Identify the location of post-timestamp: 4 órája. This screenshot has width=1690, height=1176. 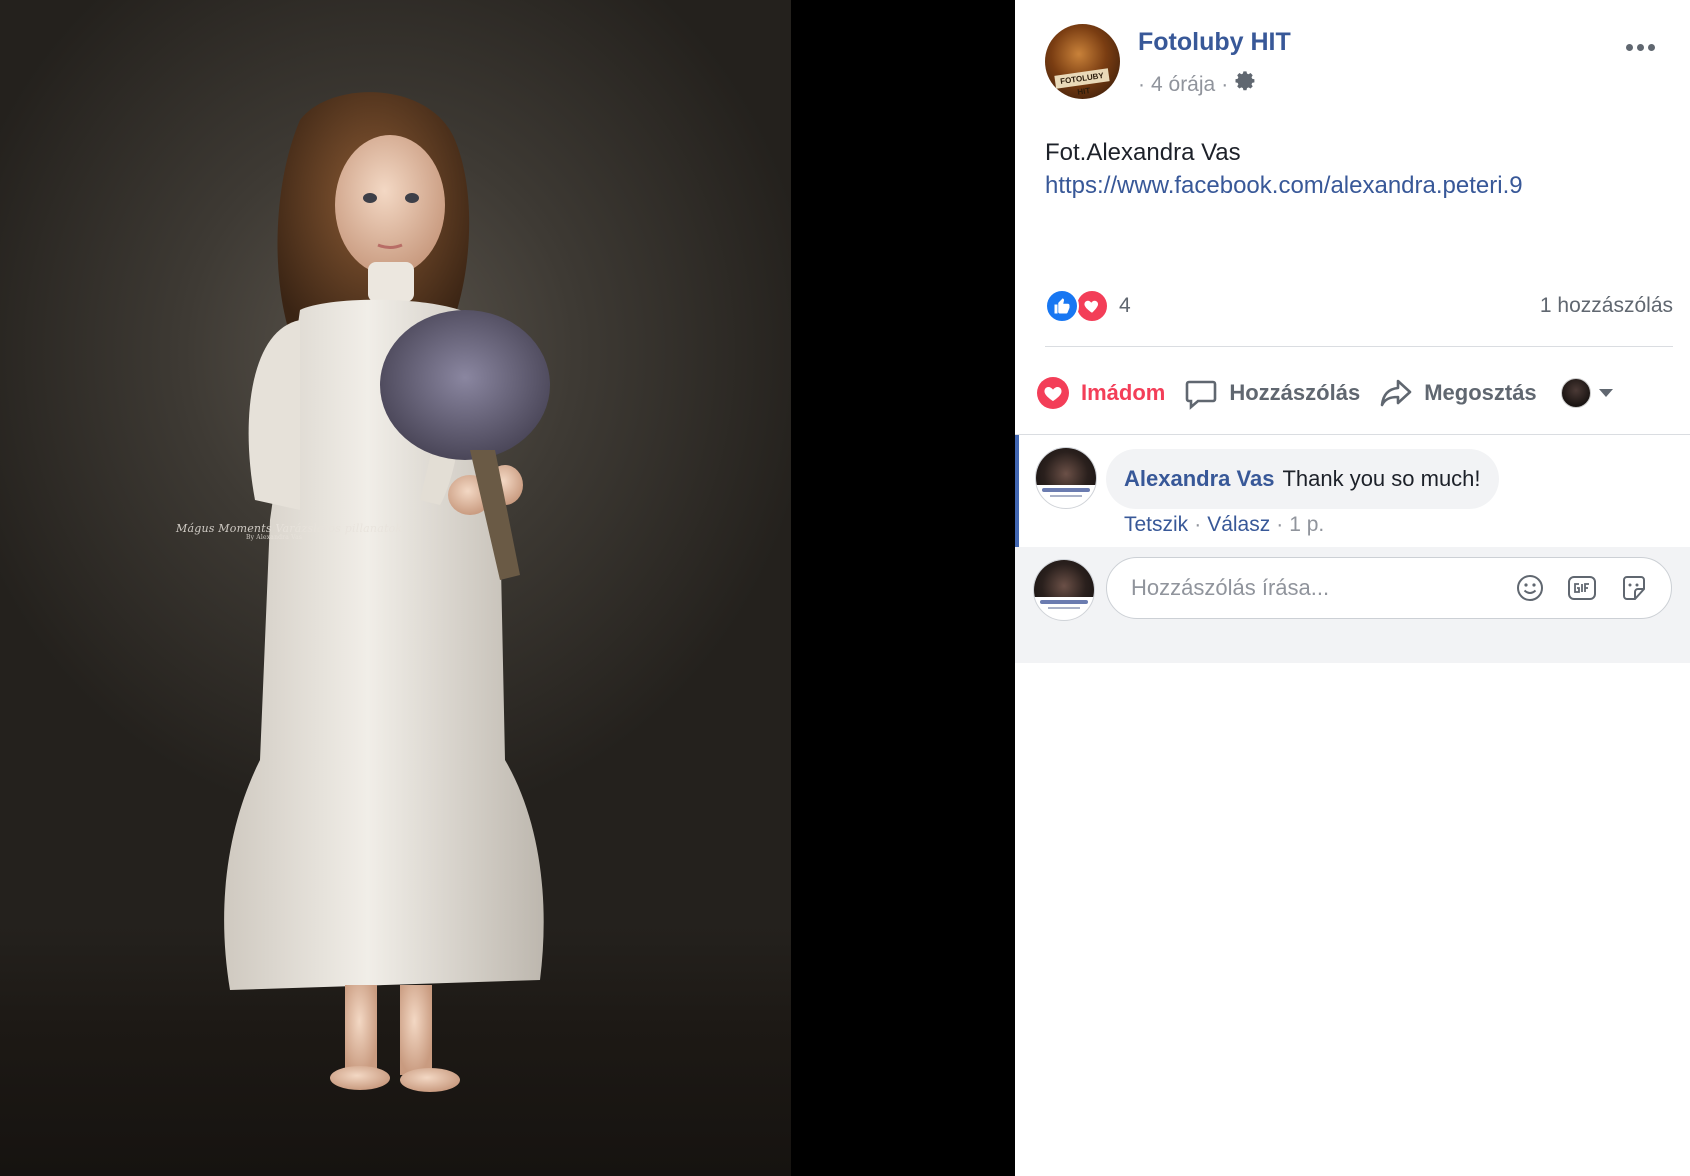
(1183, 85).